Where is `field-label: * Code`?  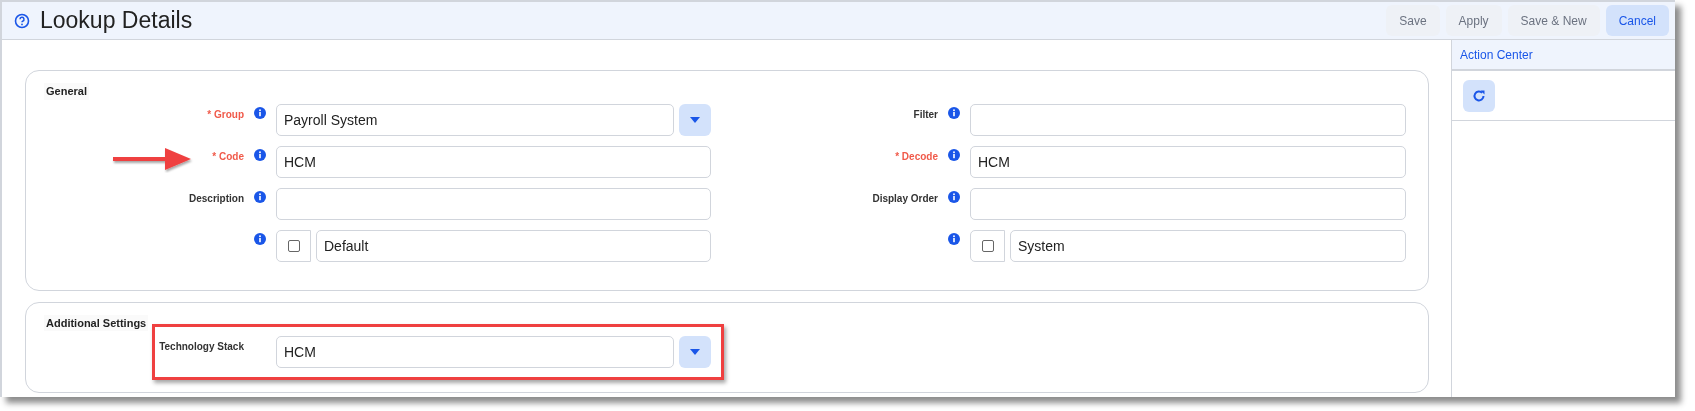 field-label: * Code is located at coordinates (228, 156).